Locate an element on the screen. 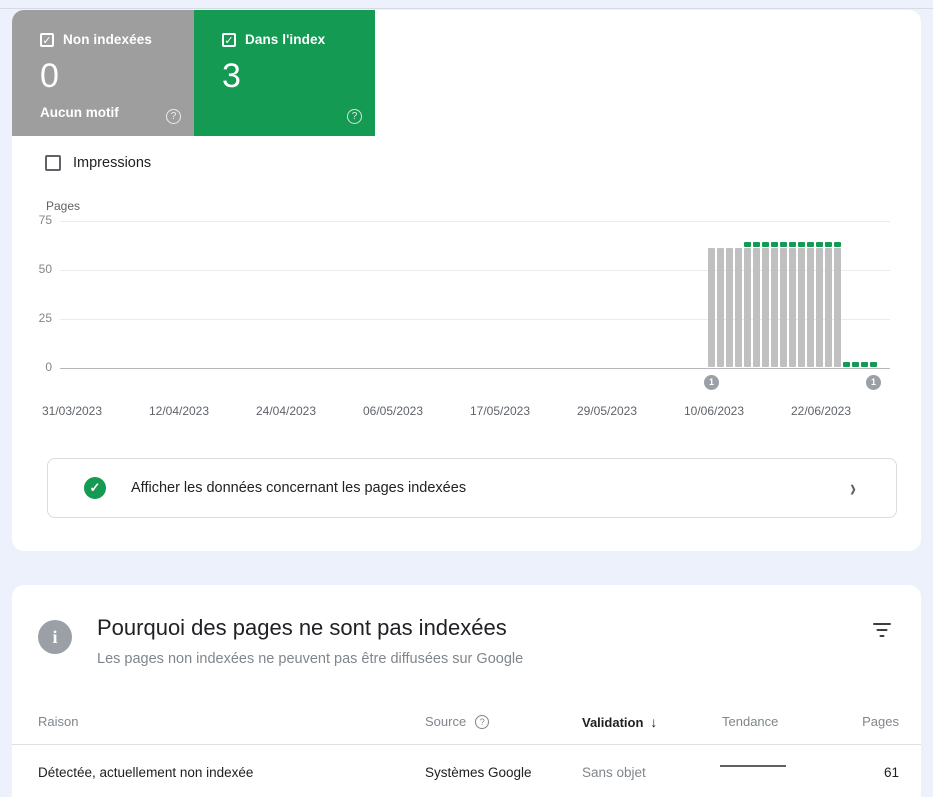  y-tick-label: 75 is located at coordinates (45, 220).